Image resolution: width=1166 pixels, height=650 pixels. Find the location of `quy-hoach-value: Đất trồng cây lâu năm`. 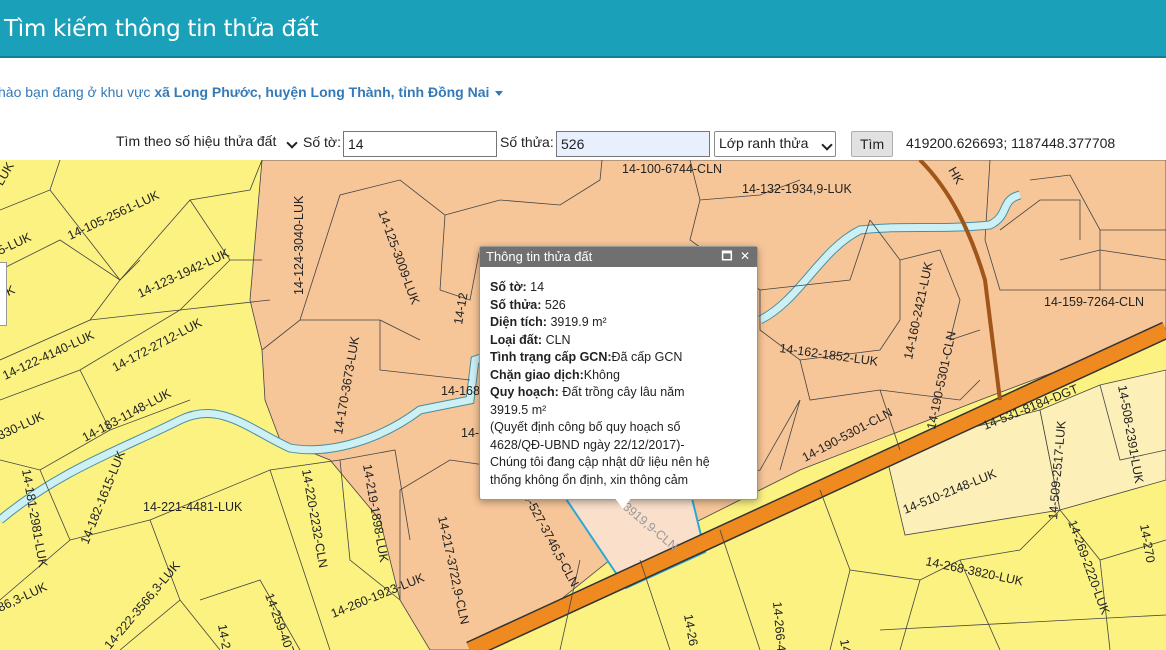

quy-hoach-value: Đất trồng cây lâu năm is located at coordinates (623, 392).